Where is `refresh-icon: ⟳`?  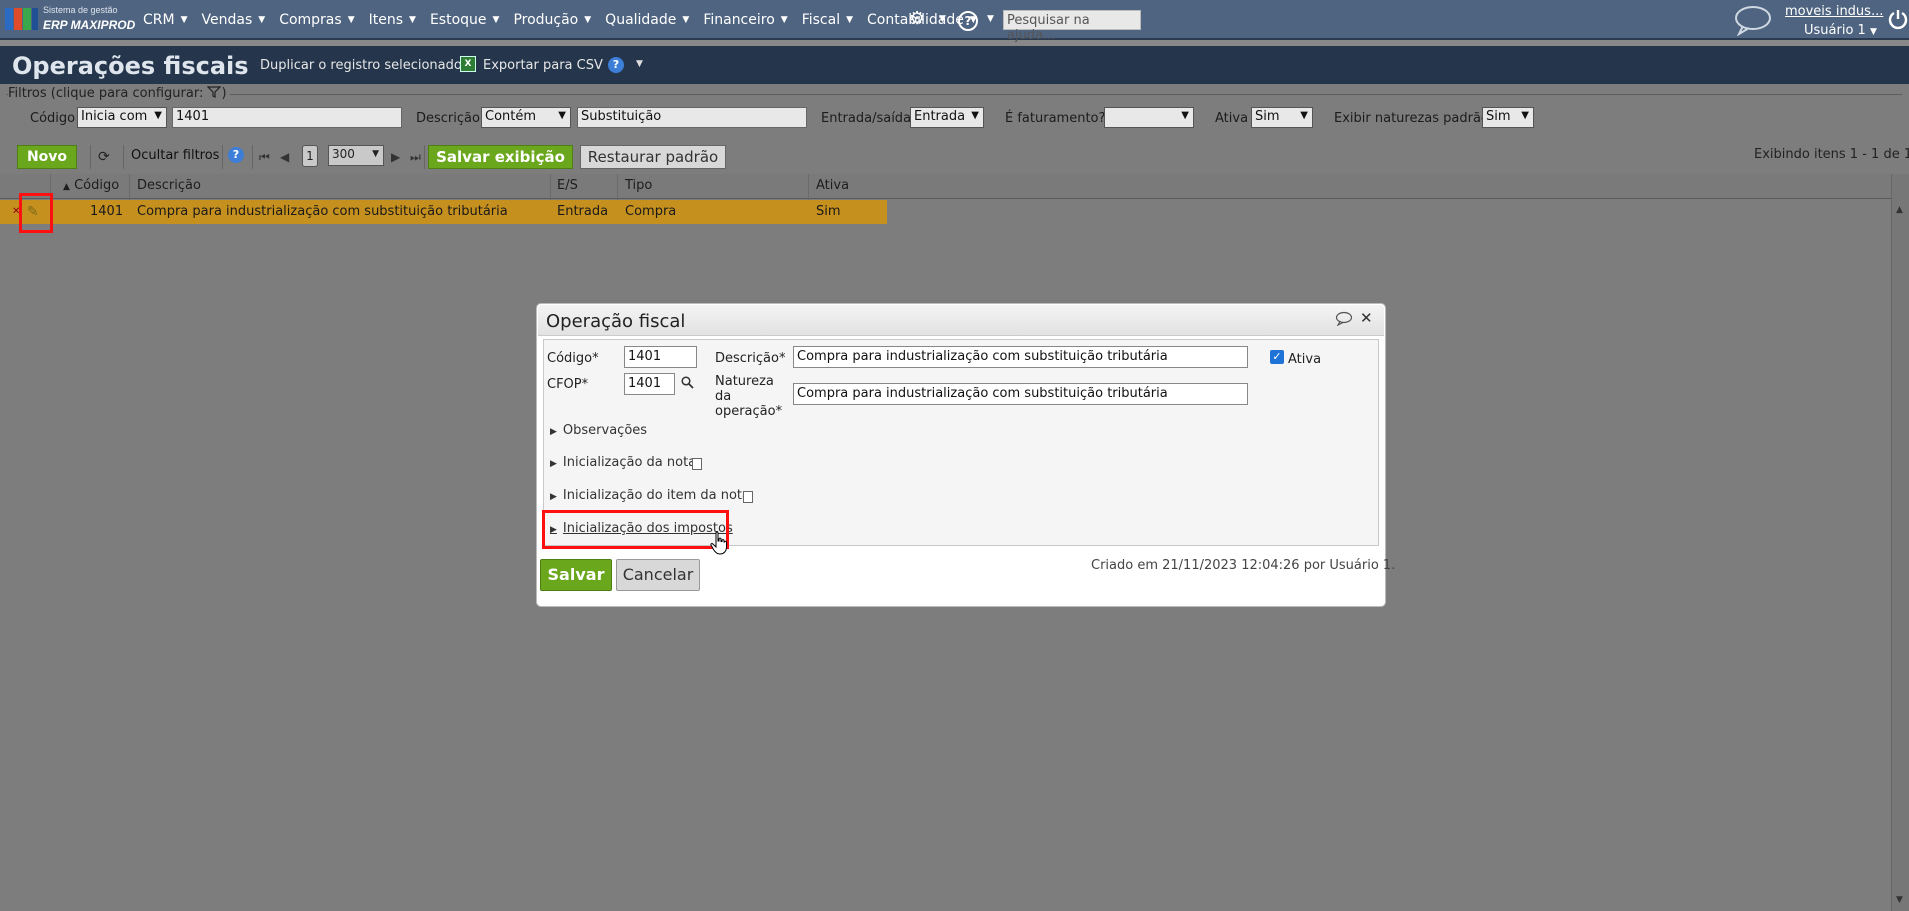 refresh-icon: ⟳ is located at coordinates (104, 157).